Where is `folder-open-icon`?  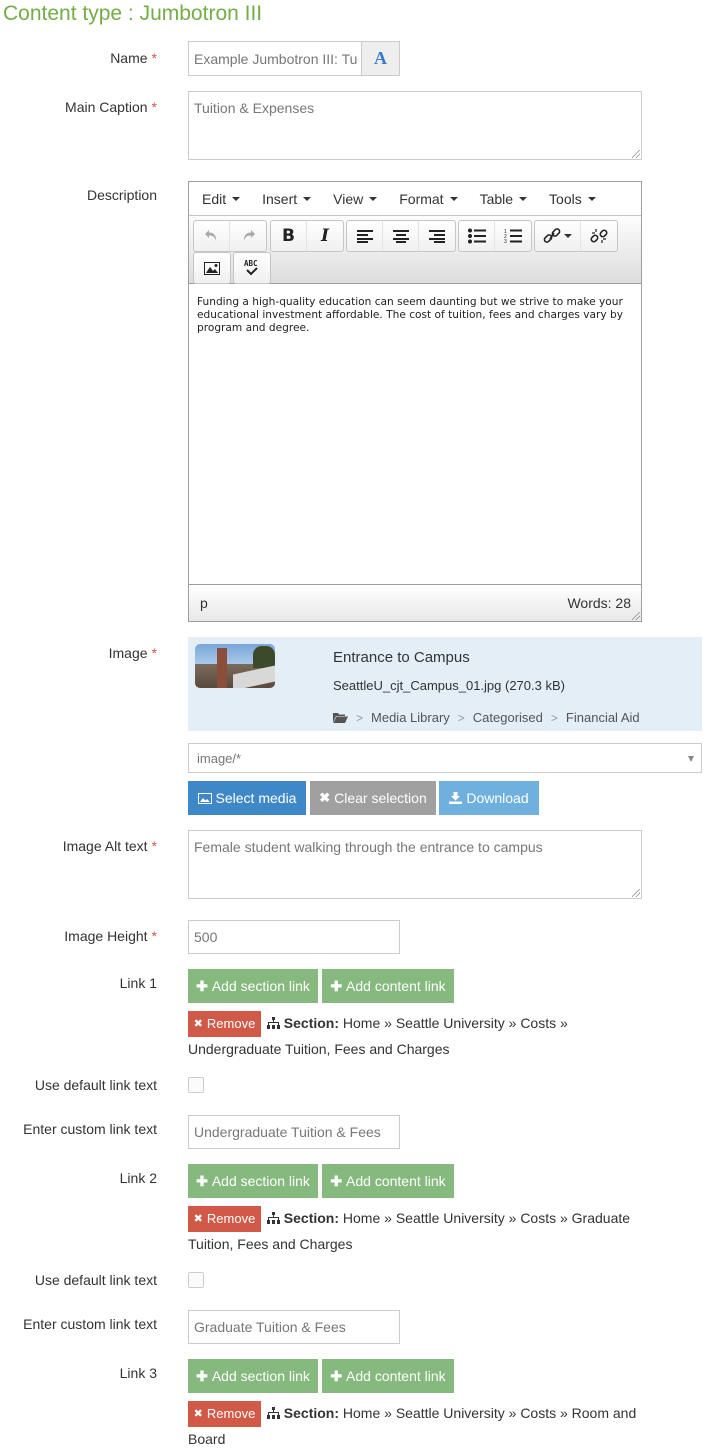 folder-open-icon is located at coordinates (340, 718).